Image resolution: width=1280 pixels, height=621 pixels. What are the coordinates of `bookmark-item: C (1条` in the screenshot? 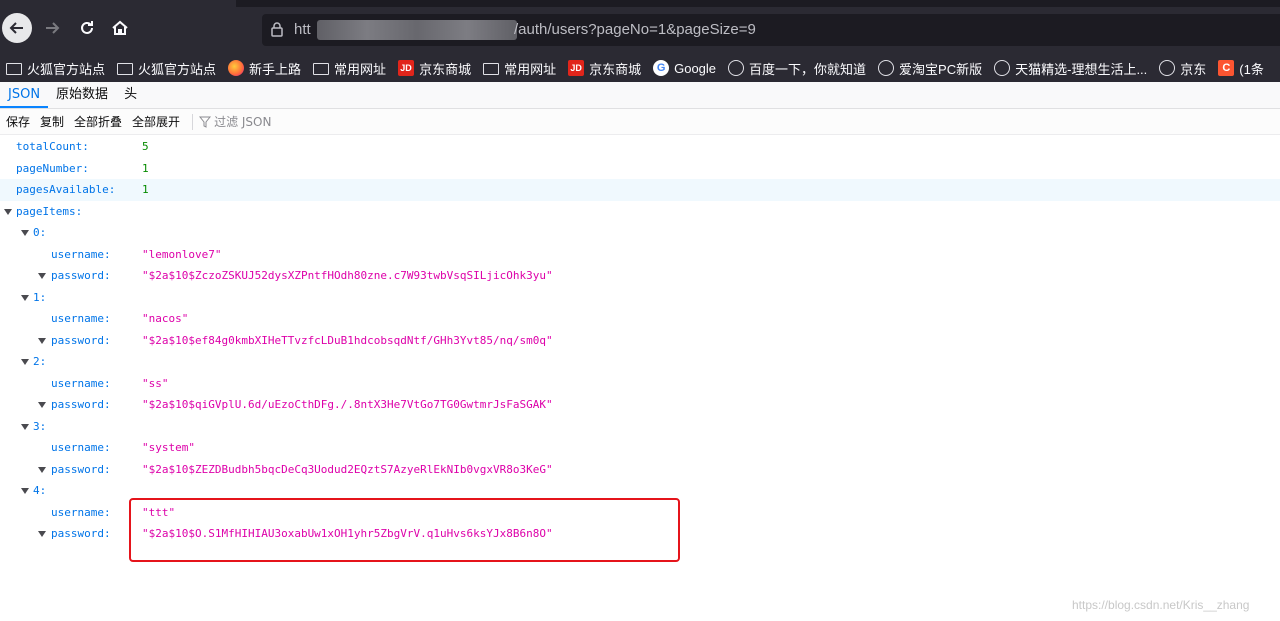 It's located at (1241, 68).